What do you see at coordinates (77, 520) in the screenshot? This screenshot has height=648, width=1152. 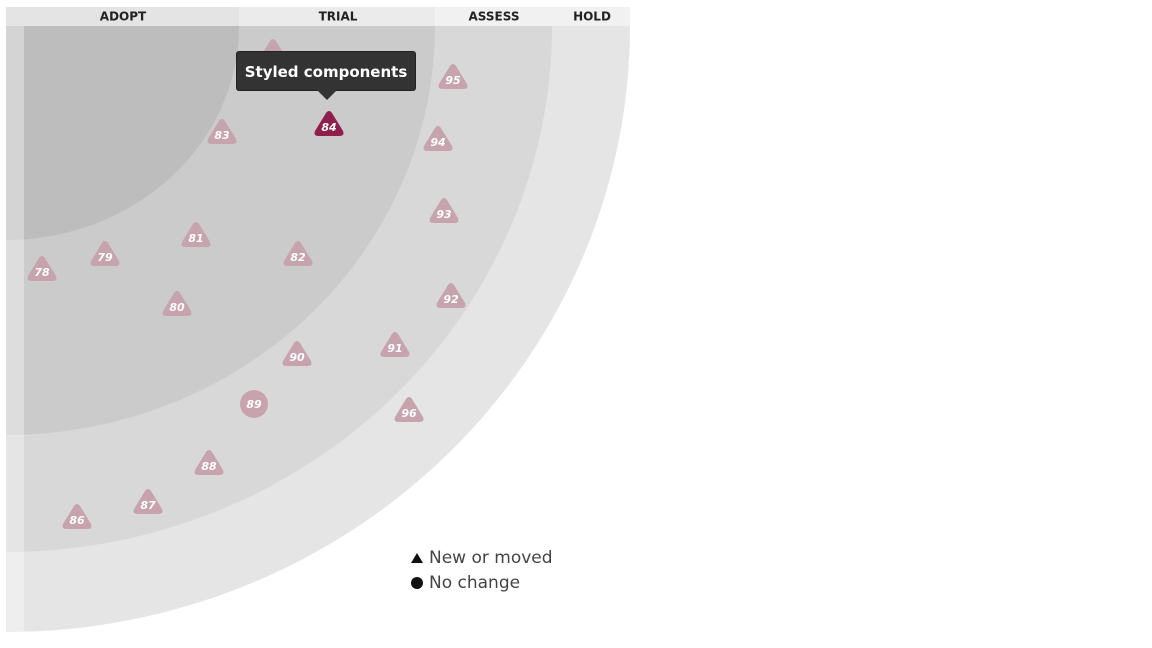 I see `blip-86-label: 86` at bounding box center [77, 520].